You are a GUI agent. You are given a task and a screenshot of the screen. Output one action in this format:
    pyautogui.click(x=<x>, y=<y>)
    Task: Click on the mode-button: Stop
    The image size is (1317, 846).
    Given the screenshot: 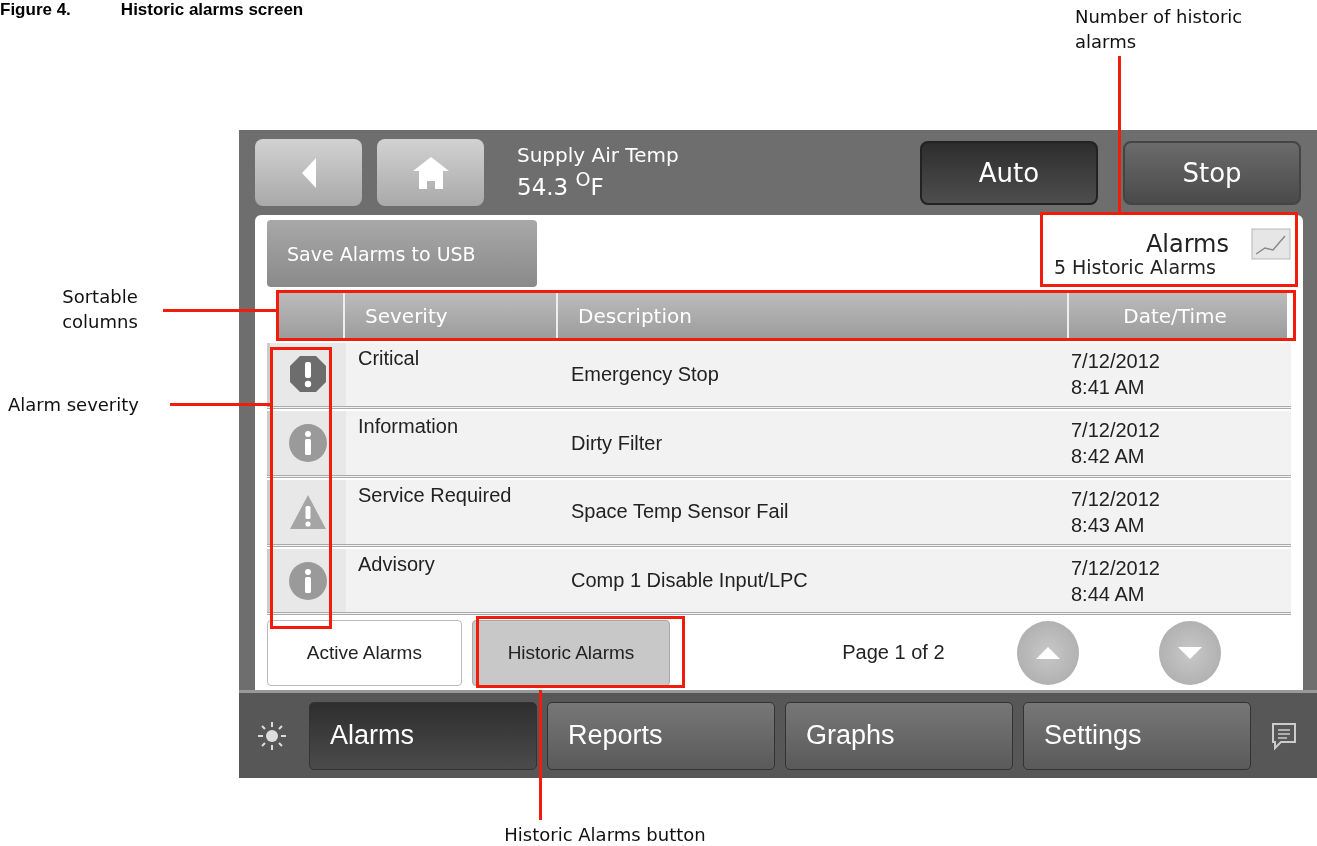 What is the action you would take?
    pyautogui.click(x=1212, y=172)
    